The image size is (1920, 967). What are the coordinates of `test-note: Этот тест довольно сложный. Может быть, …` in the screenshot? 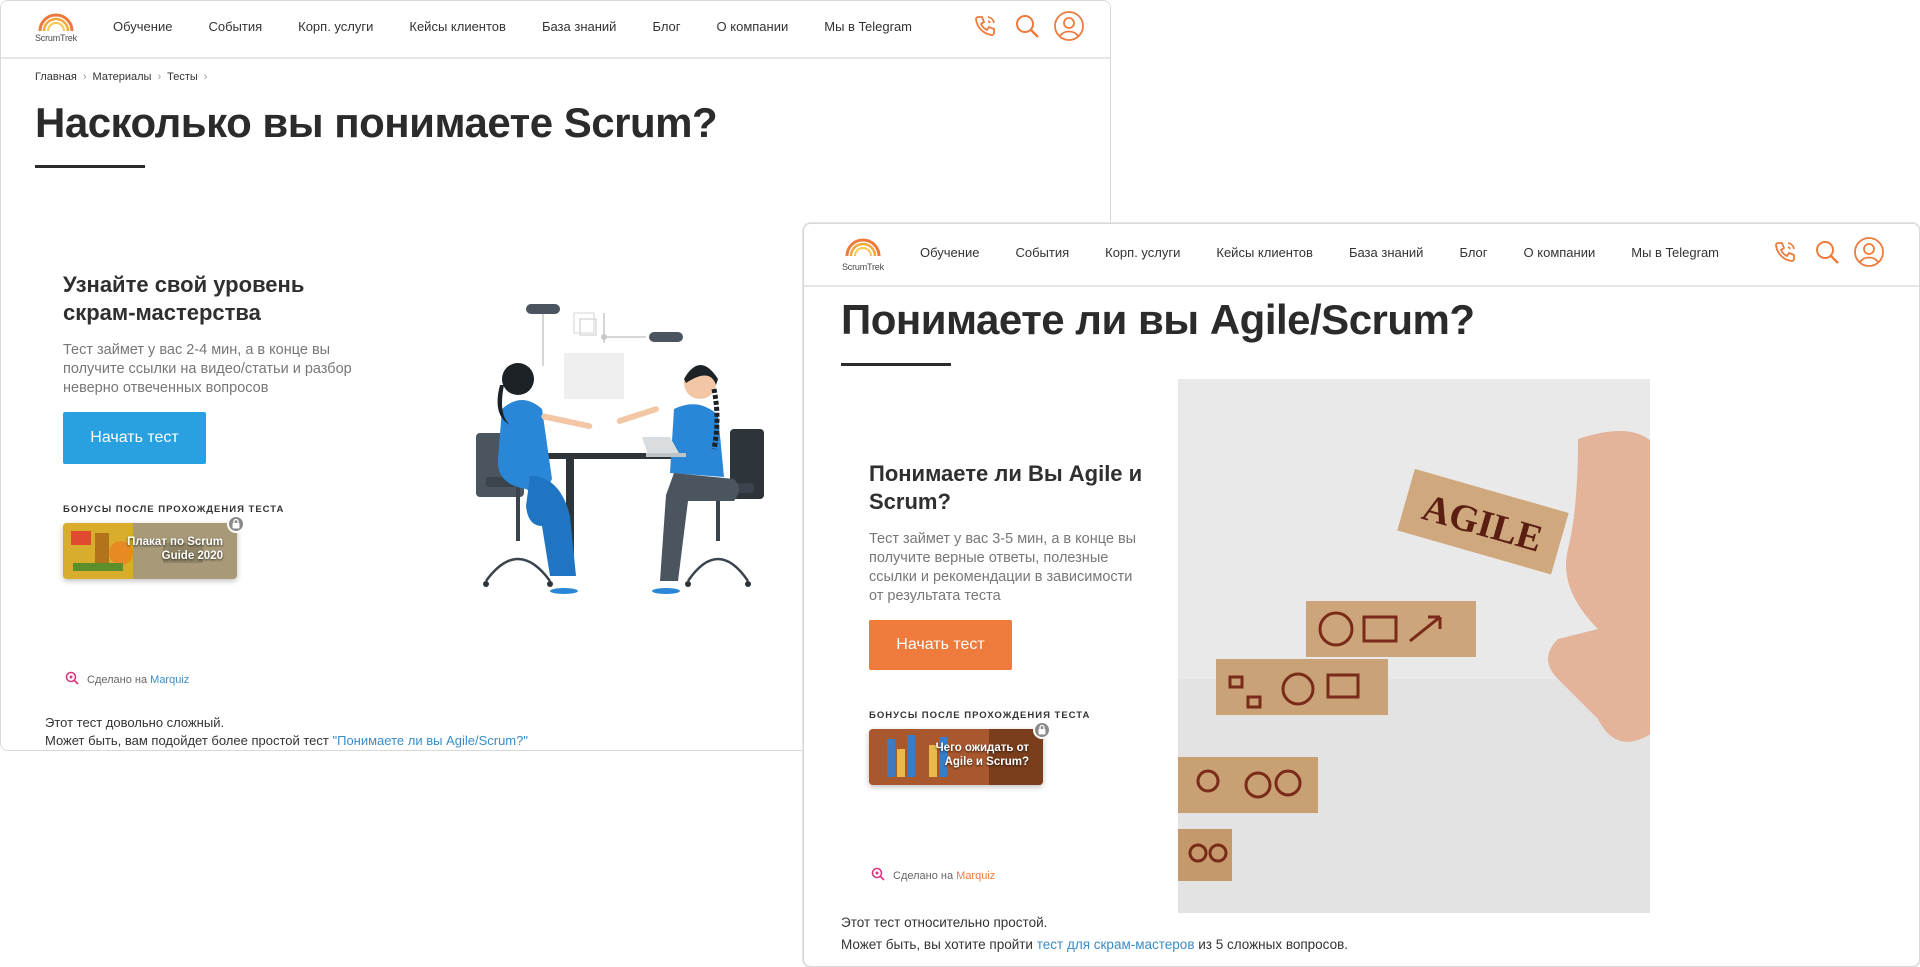 It's located at (286, 732).